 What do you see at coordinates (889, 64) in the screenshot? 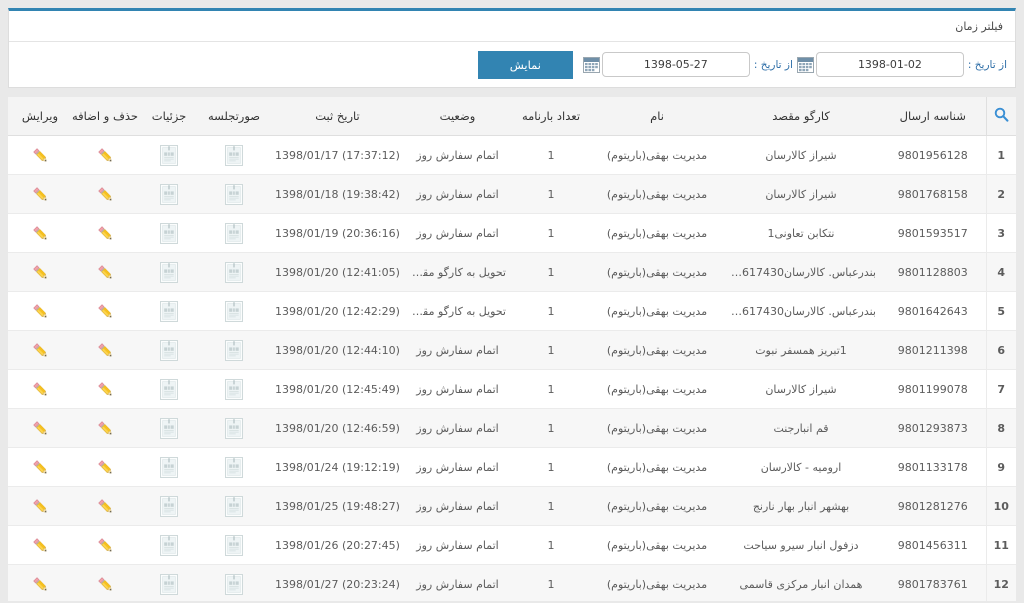
I see `from-date-input` at bounding box center [889, 64].